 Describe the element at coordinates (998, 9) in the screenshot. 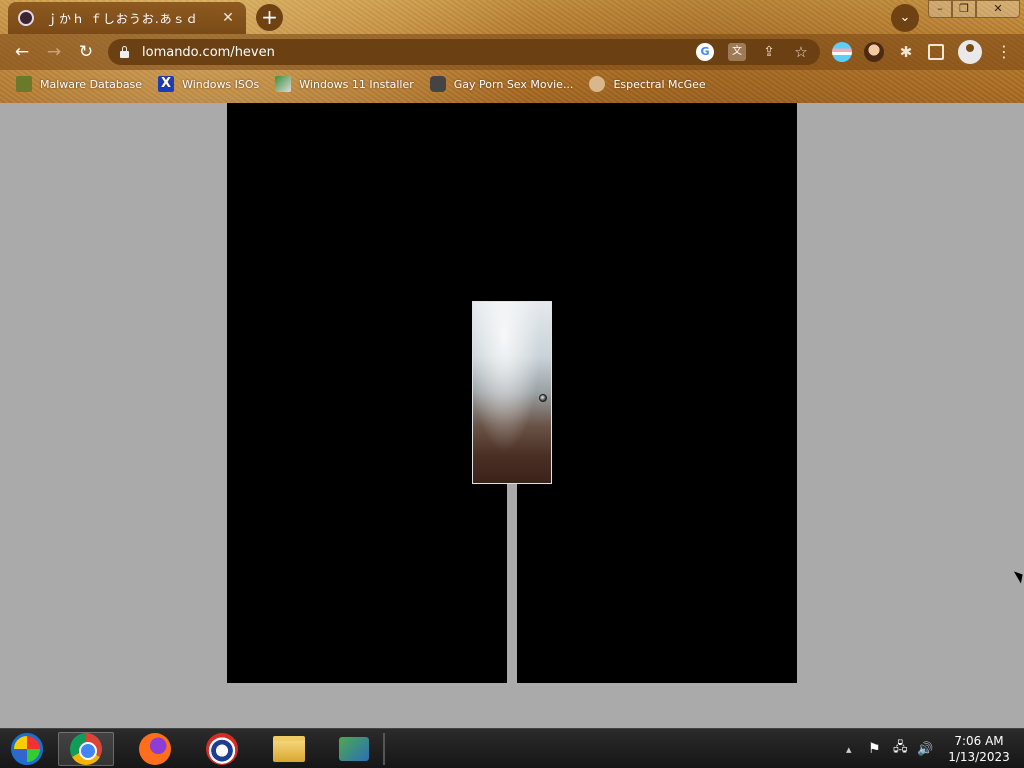

I see `close-window-button: ✕` at that location.